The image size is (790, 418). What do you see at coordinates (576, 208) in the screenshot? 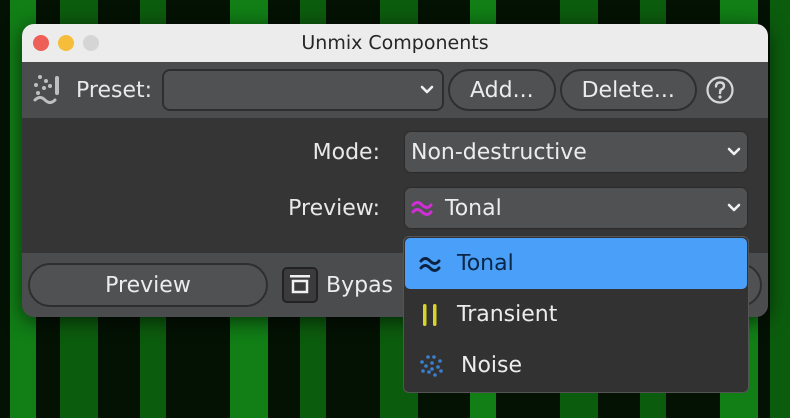
I see `select-field: Tonal` at bounding box center [576, 208].